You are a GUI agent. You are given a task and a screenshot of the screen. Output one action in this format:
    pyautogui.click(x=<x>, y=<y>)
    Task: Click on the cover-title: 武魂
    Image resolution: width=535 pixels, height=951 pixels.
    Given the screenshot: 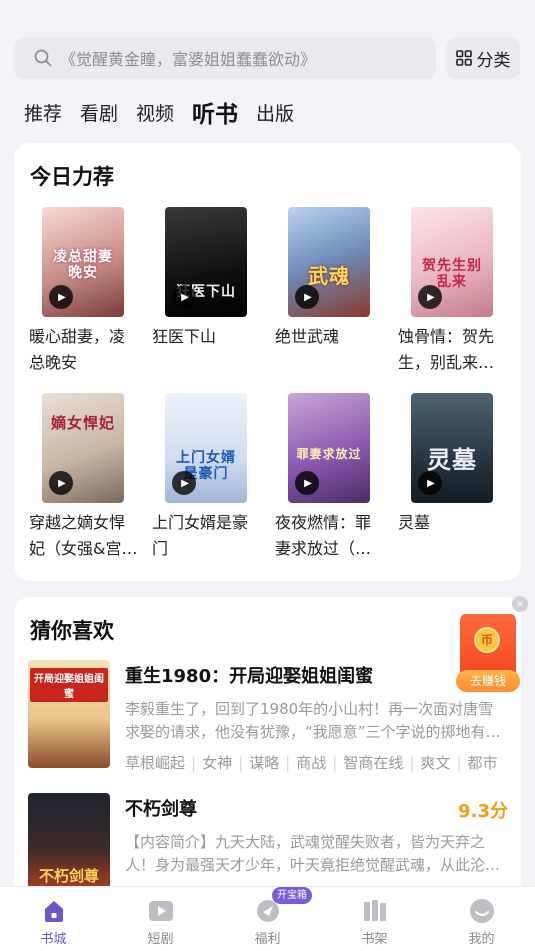 What is the action you would take?
    pyautogui.click(x=329, y=275)
    